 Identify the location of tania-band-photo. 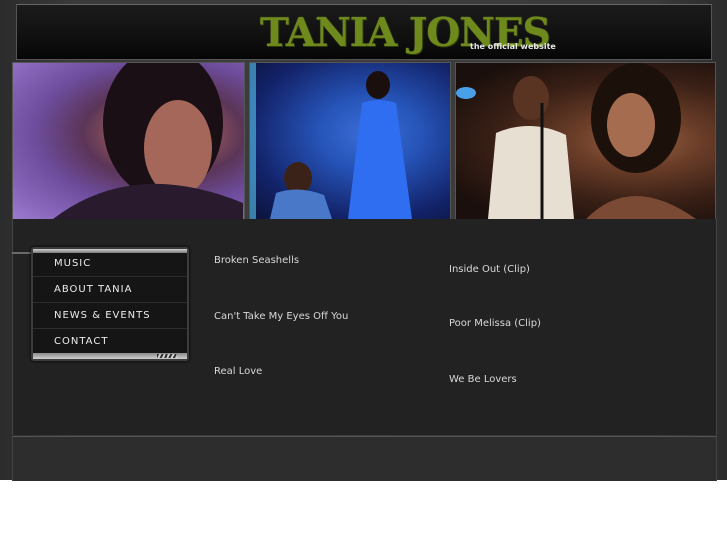
(585, 141).